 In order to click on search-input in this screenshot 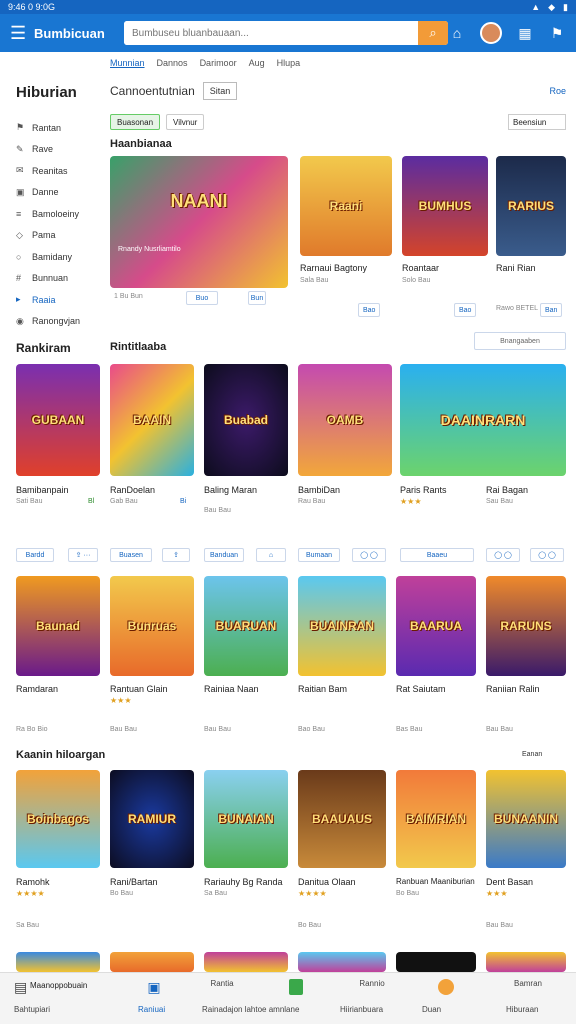, I will do `click(271, 33)`.